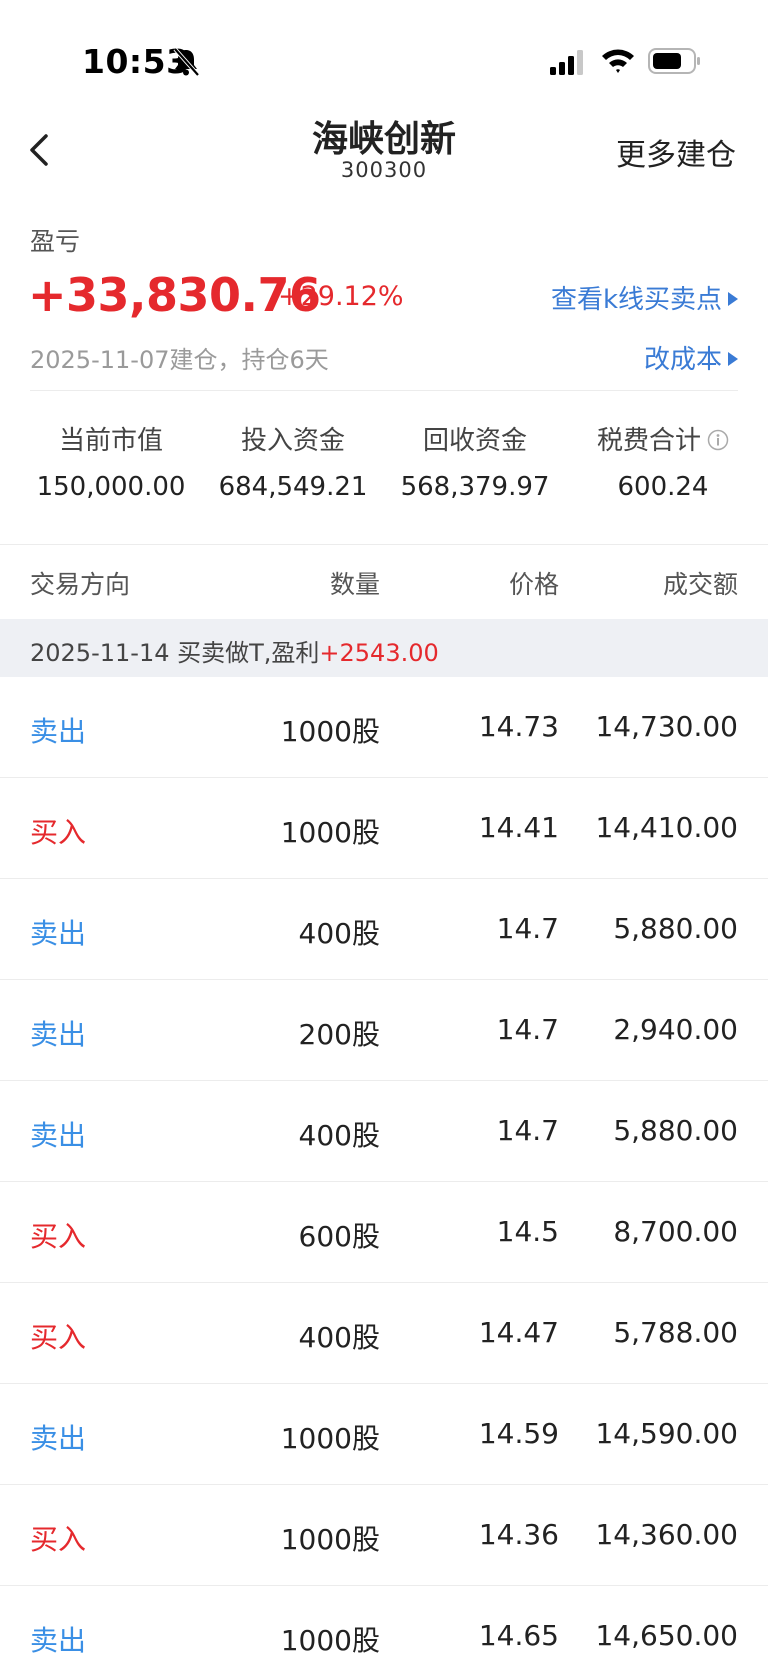 This screenshot has width=768, height=1670. I want to click on trade-price: 14.65, so click(518, 1635).